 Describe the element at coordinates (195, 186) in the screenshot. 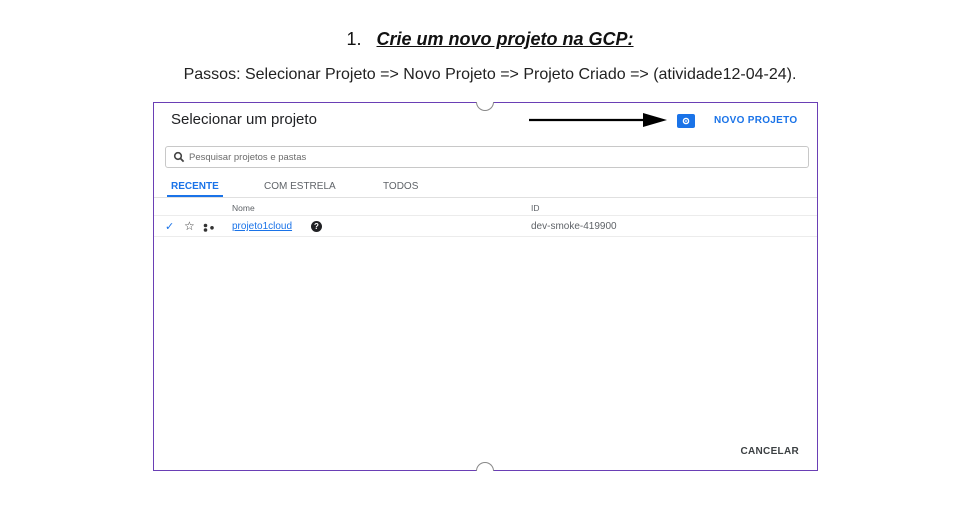

I see `tab-recente: RECENTE` at that location.